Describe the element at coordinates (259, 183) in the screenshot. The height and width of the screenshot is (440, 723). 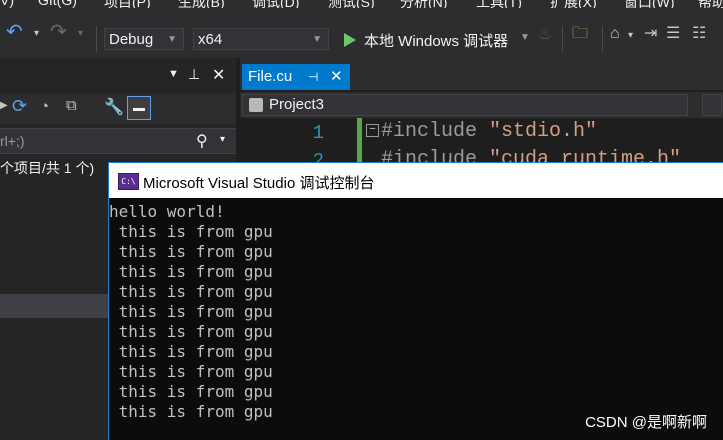
I see `console-title: Microsoft Visual Studio 调试控制台` at that location.